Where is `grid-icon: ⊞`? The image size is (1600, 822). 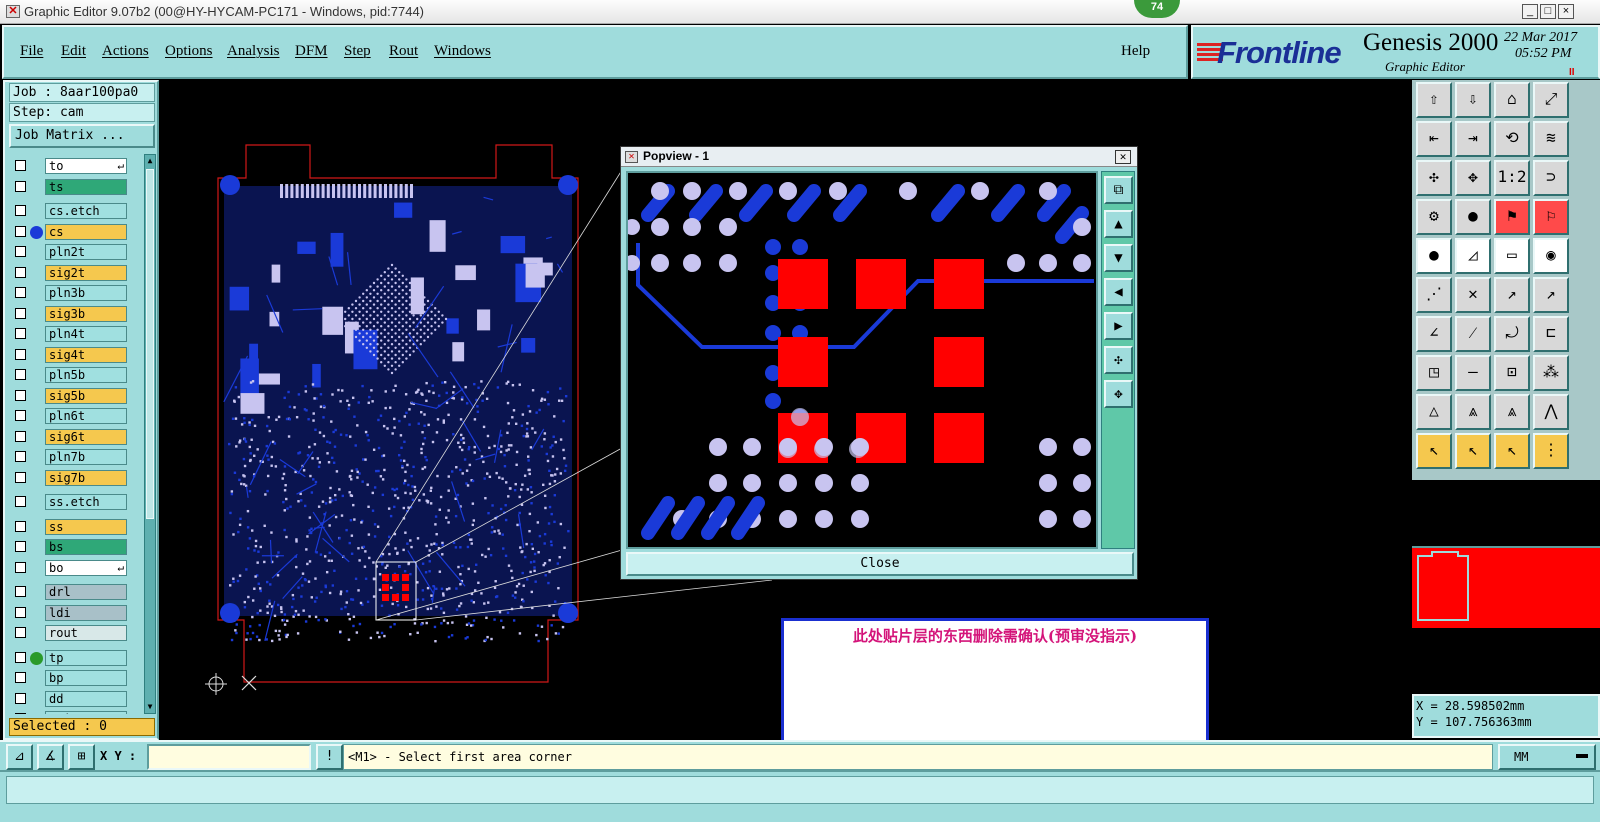
grid-icon: ⊞ is located at coordinates (81, 757).